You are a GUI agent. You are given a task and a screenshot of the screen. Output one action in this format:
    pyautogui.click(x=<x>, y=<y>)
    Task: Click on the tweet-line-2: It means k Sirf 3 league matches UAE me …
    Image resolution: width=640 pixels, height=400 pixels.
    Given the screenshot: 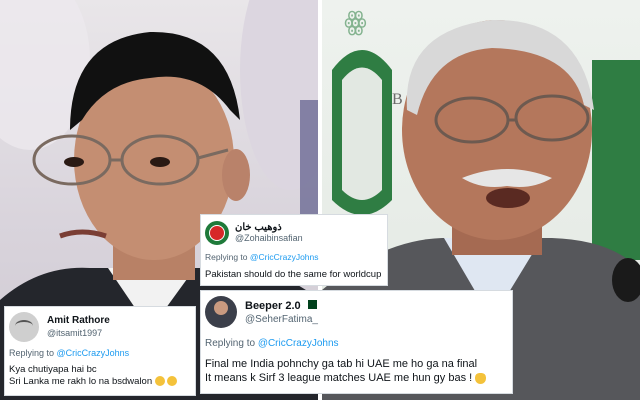 What is the action you would take?
    pyautogui.click(x=339, y=378)
    